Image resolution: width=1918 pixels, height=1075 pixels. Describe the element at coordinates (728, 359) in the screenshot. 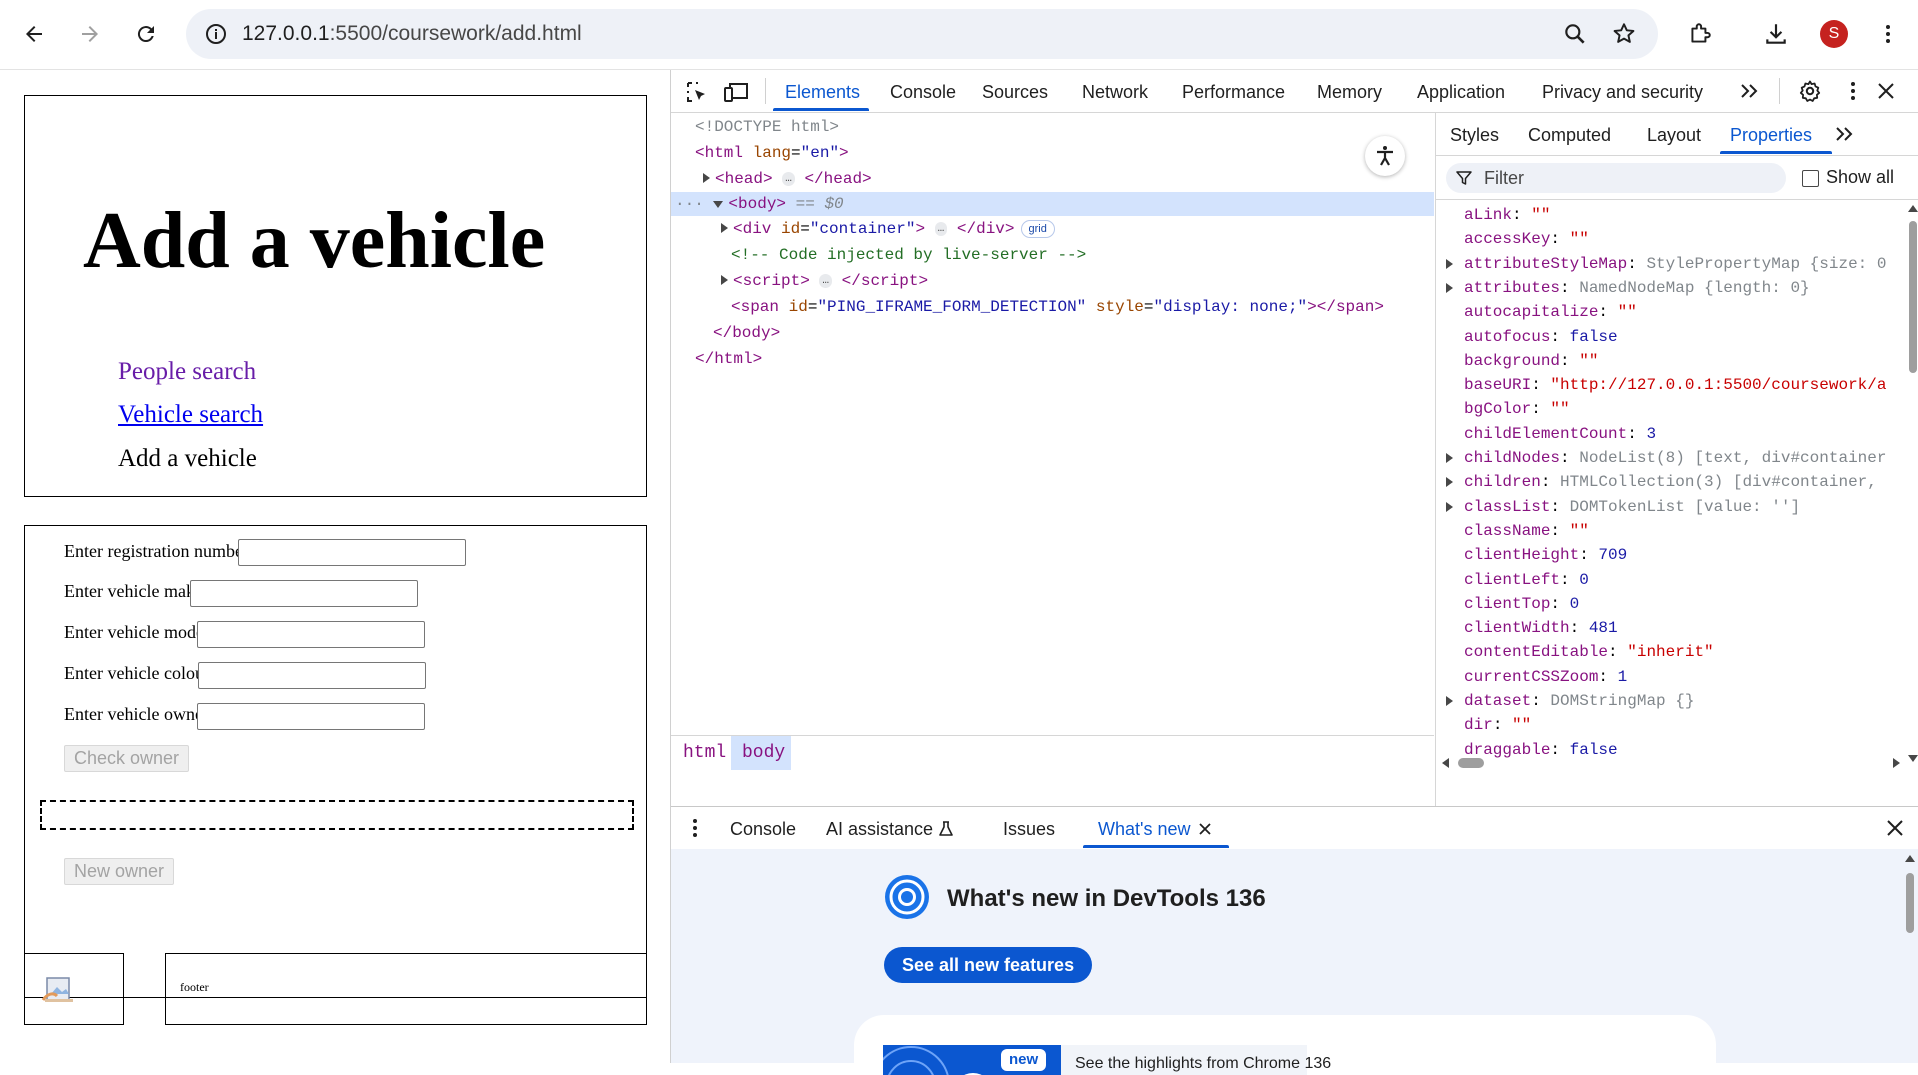

I see `html-close-node: </html>` at that location.